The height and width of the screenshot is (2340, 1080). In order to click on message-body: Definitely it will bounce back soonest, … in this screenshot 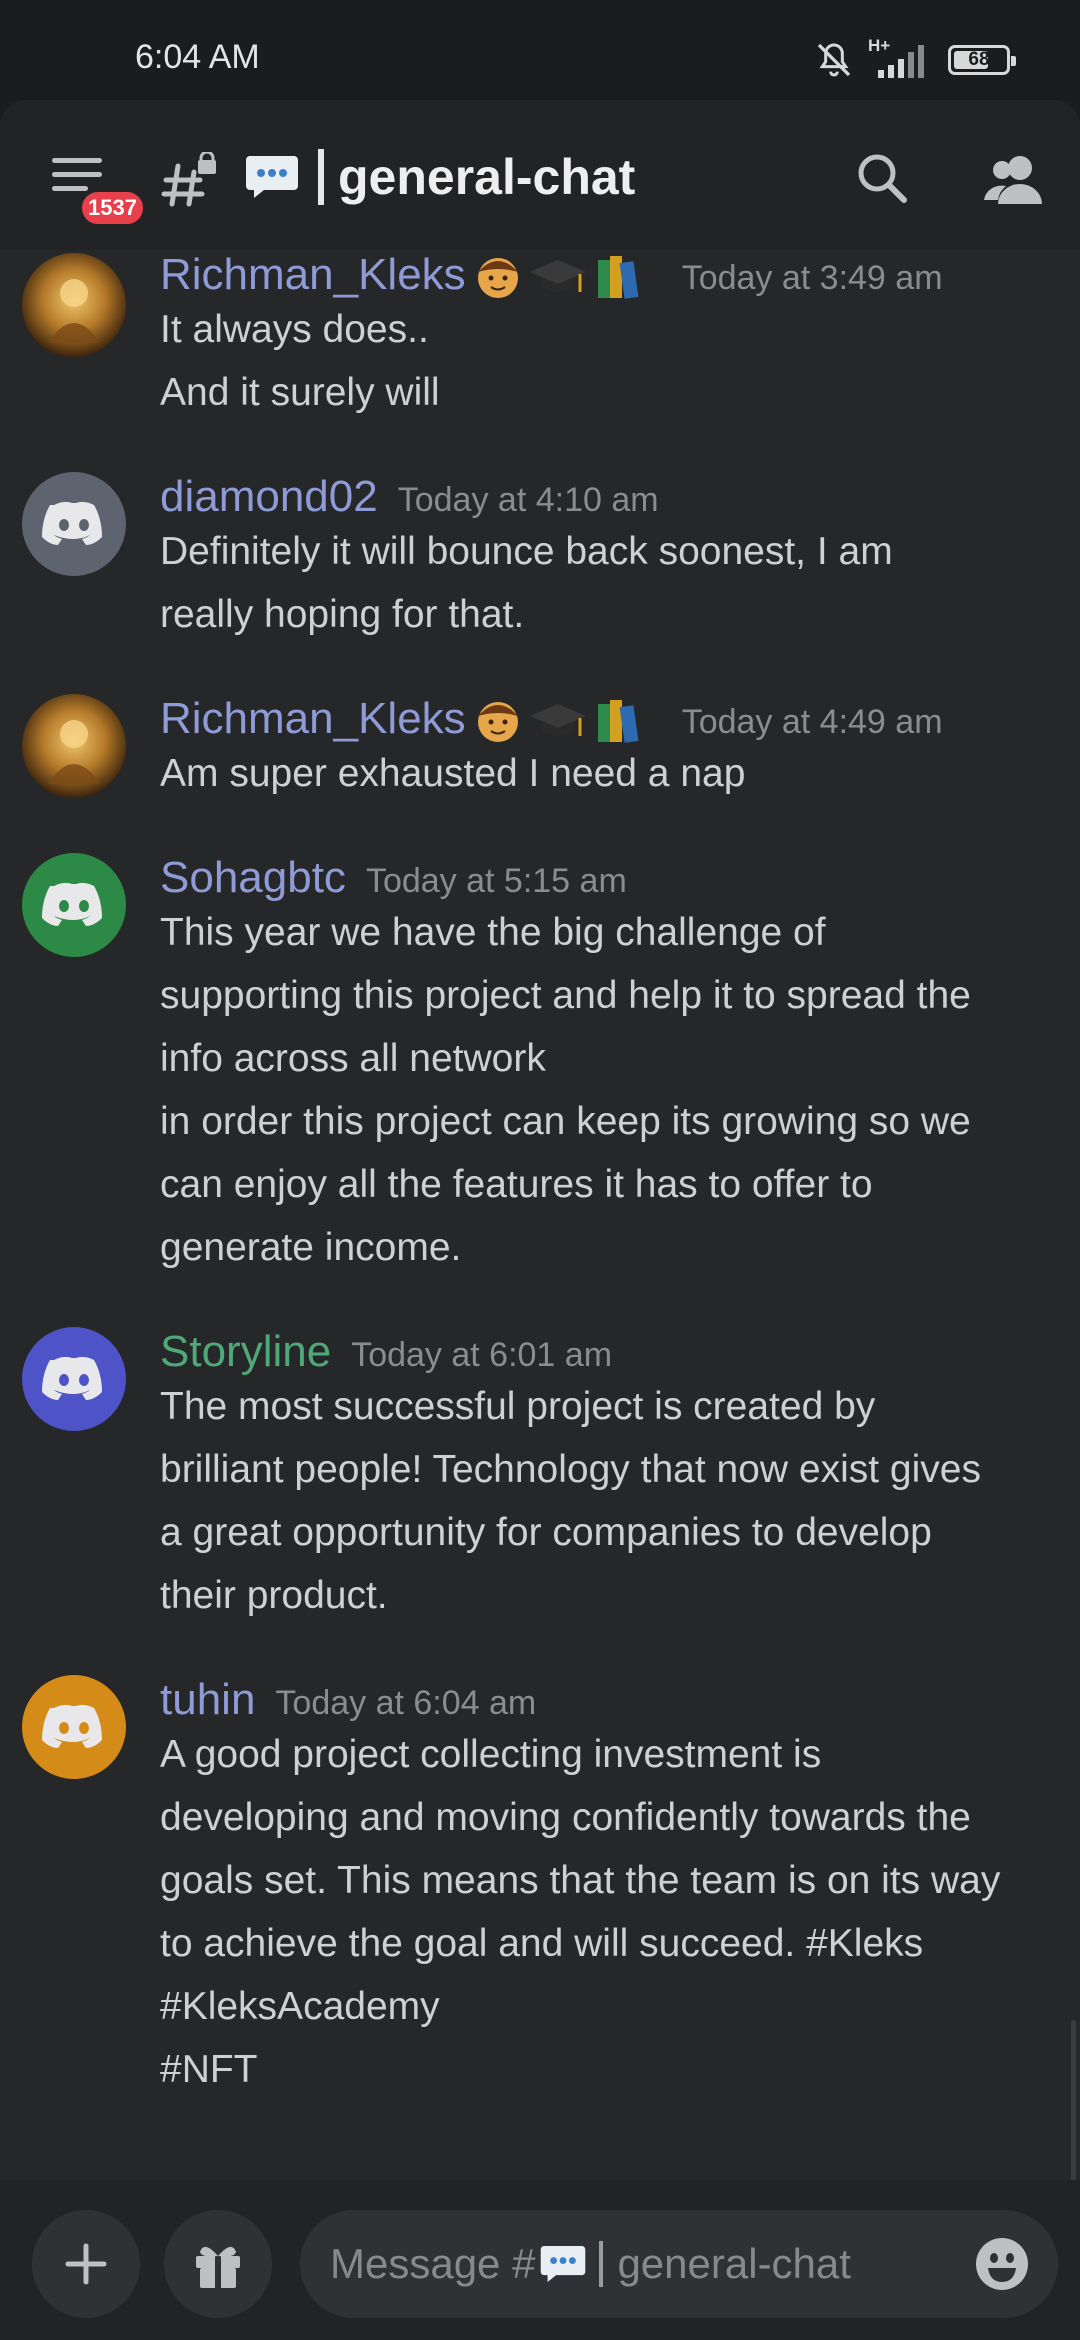, I will do `click(610, 583)`.